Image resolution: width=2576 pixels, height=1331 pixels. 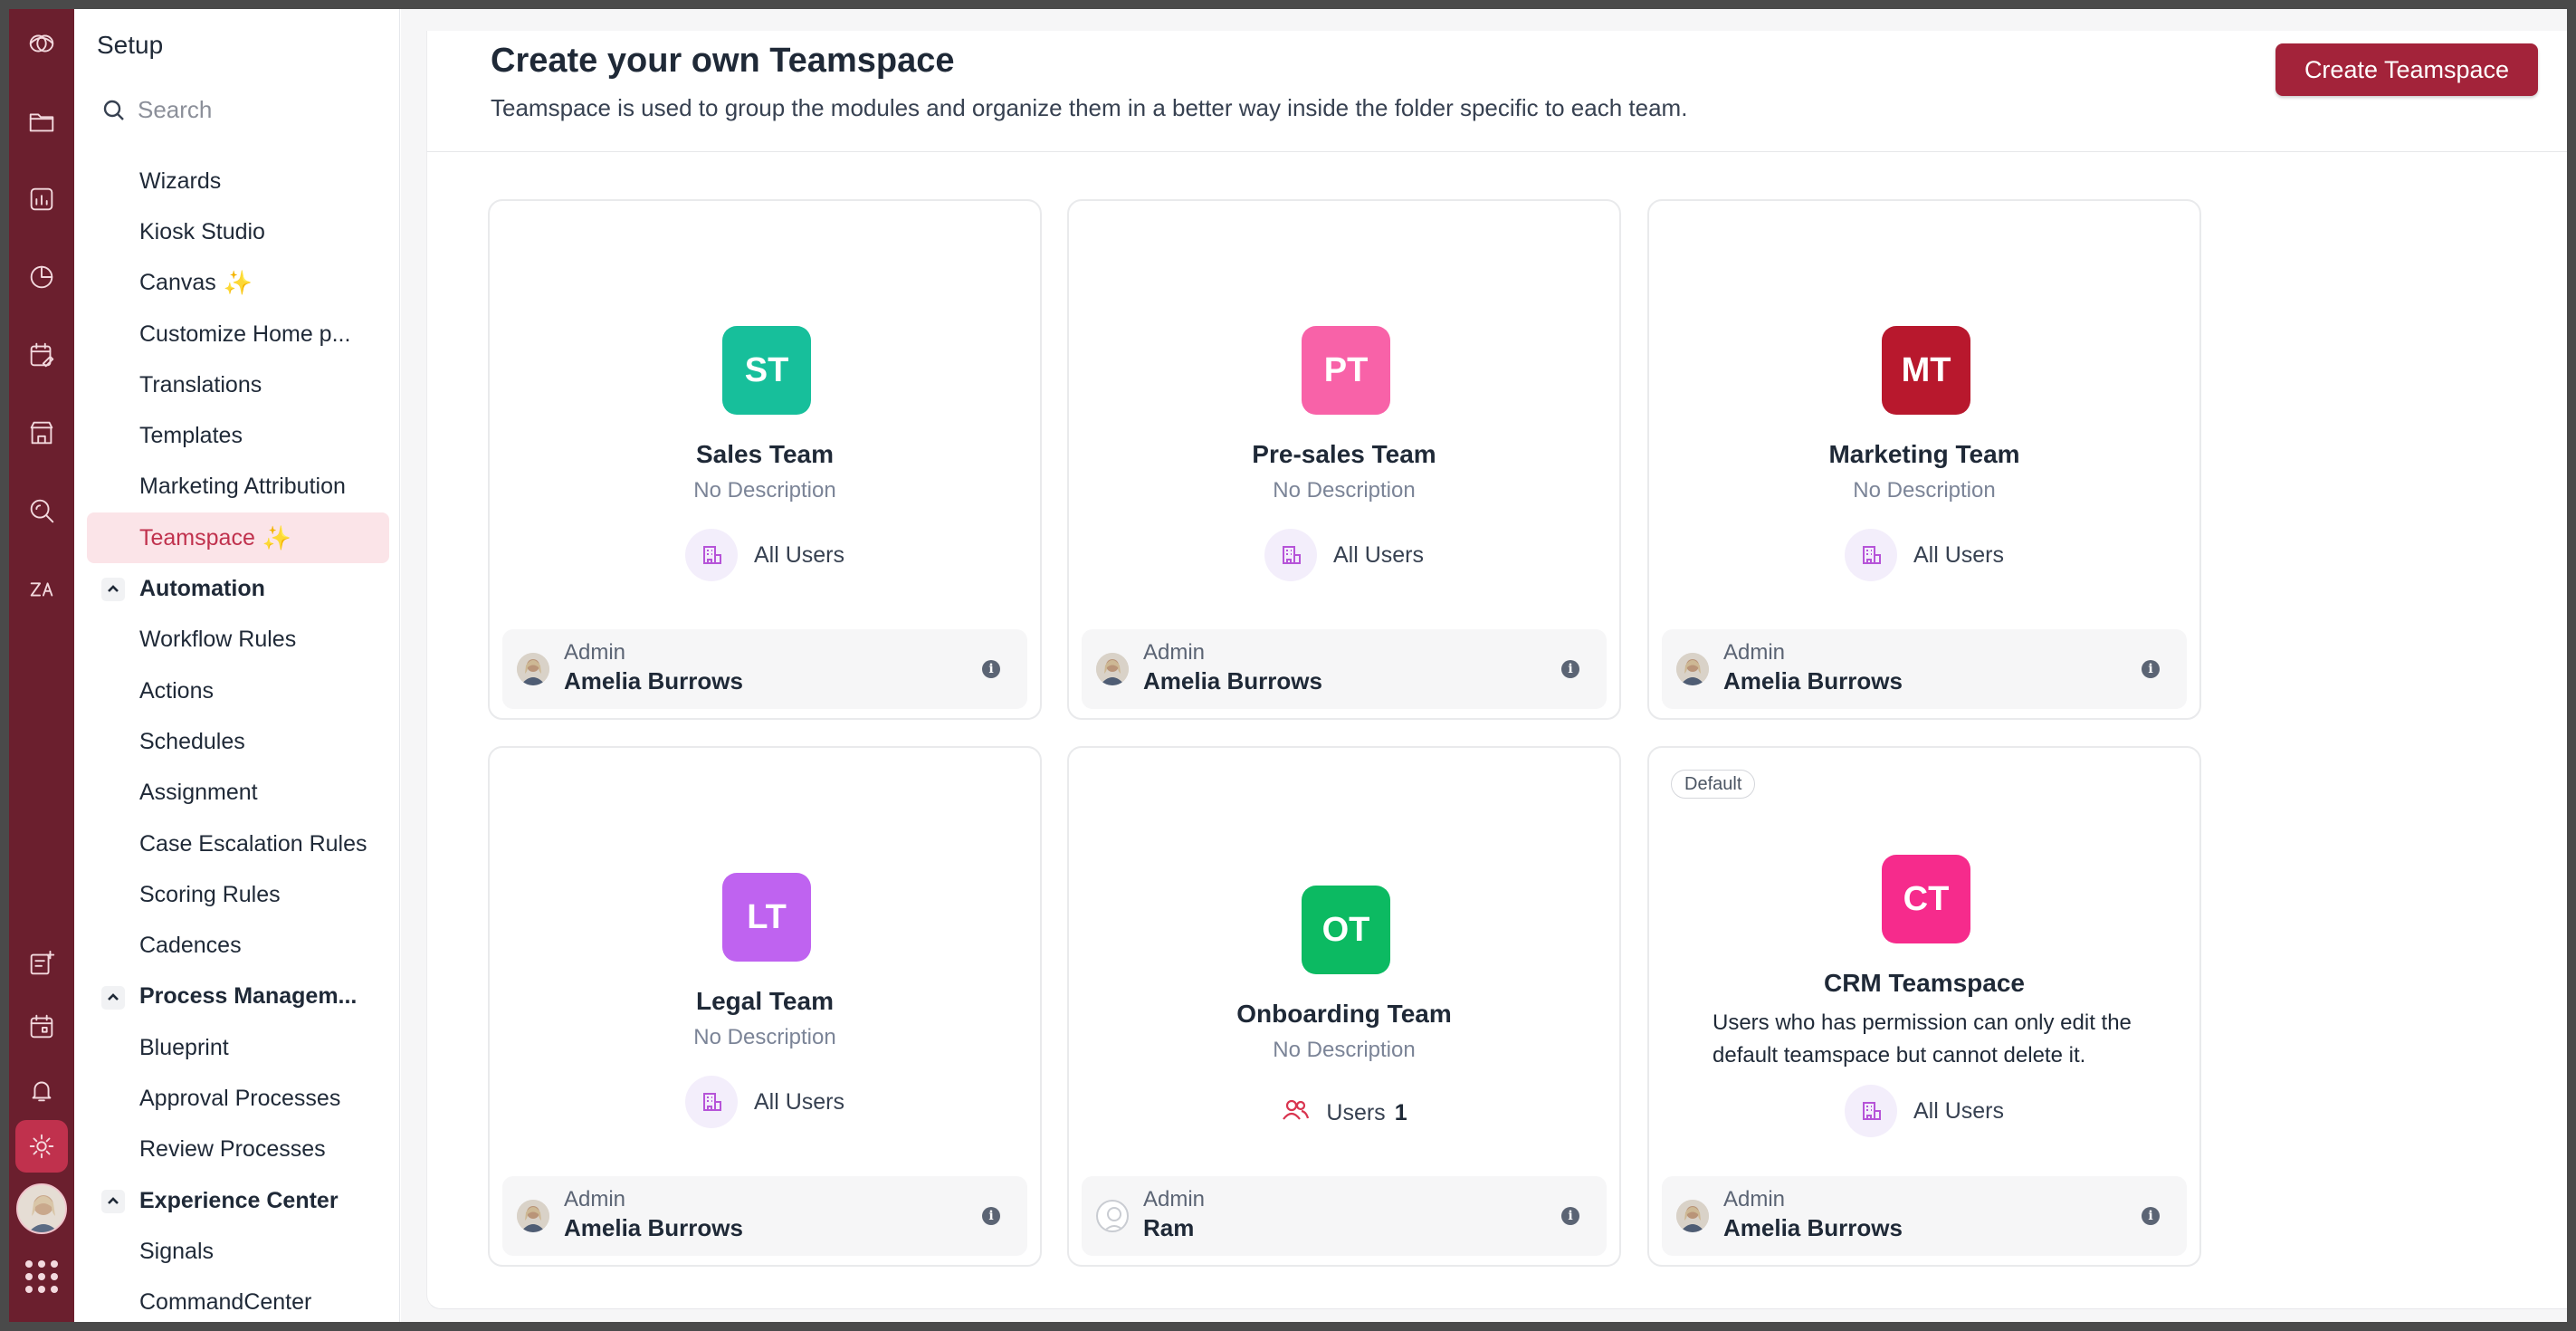 I want to click on bell-icon, so click(x=41, y=1090).